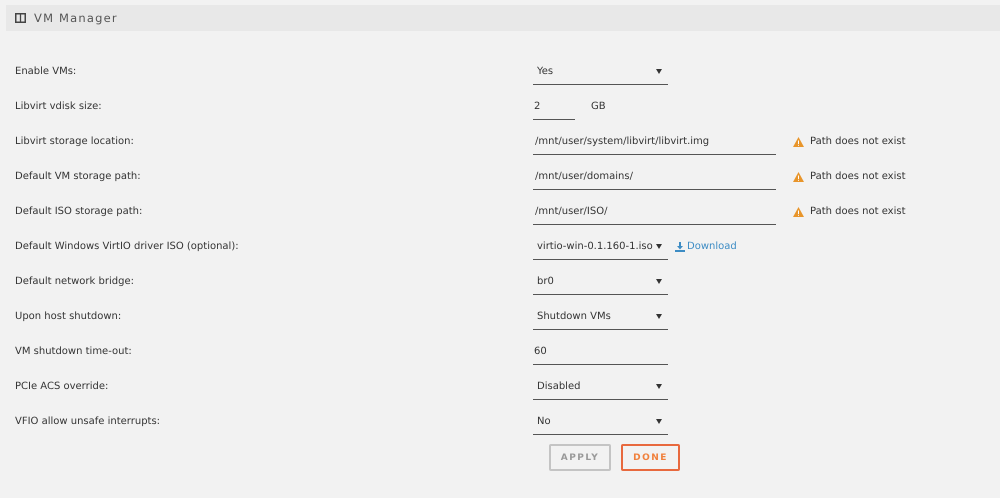  What do you see at coordinates (600, 71) in the screenshot?
I see `dropdown: Yes` at bounding box center [600, 71].